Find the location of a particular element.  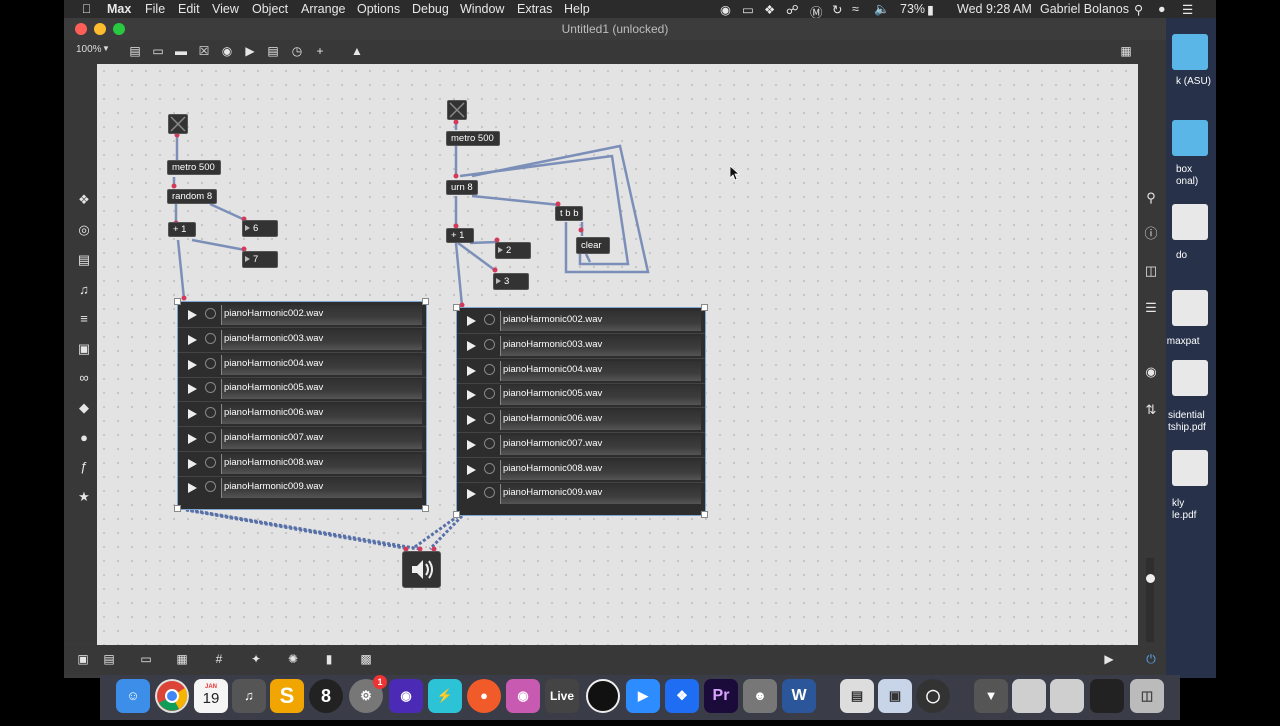

number-box: 7 is located at coordinates (260, 259).